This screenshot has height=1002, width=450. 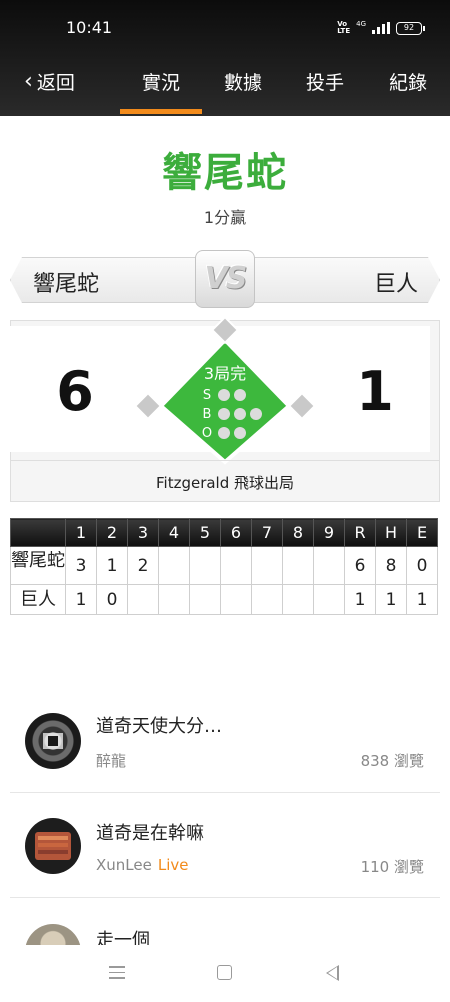 I want to click on system-nav-bar, so click(x=225, y=977).